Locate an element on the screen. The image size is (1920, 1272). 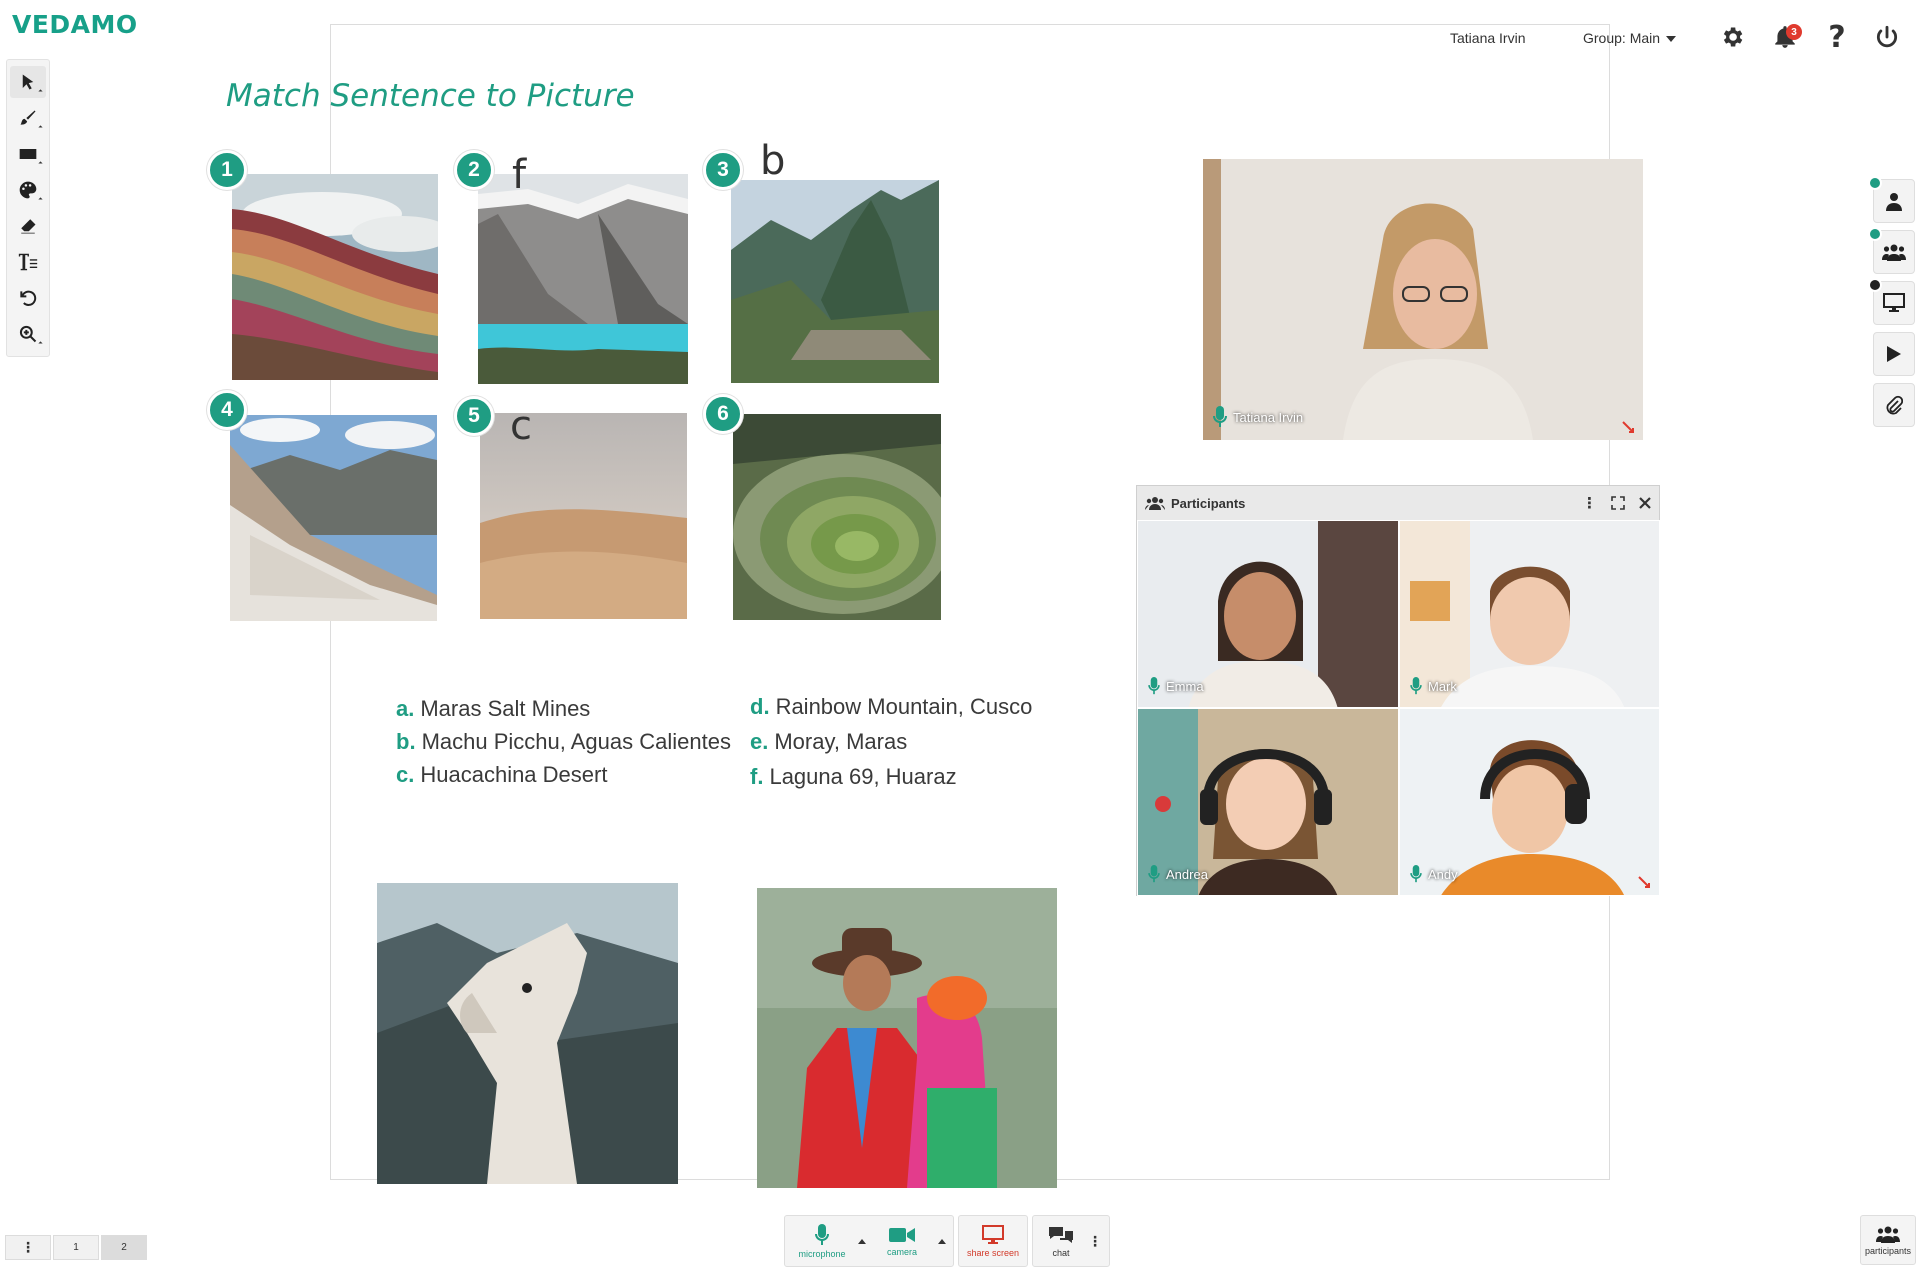
sidebar-screen-share-button is located at coordinates (1891, 301).